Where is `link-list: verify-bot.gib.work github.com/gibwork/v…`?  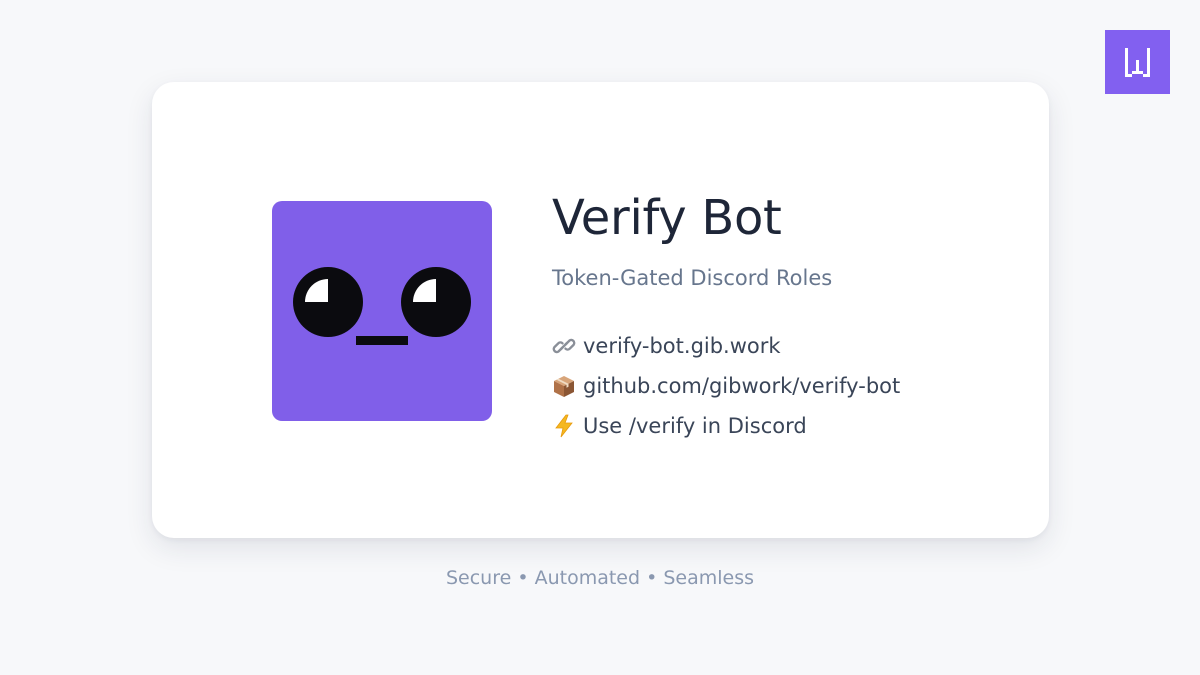 link-list: verify-bot.gib.work github.com/gibwork/v… is located at coordinates (726, 386).